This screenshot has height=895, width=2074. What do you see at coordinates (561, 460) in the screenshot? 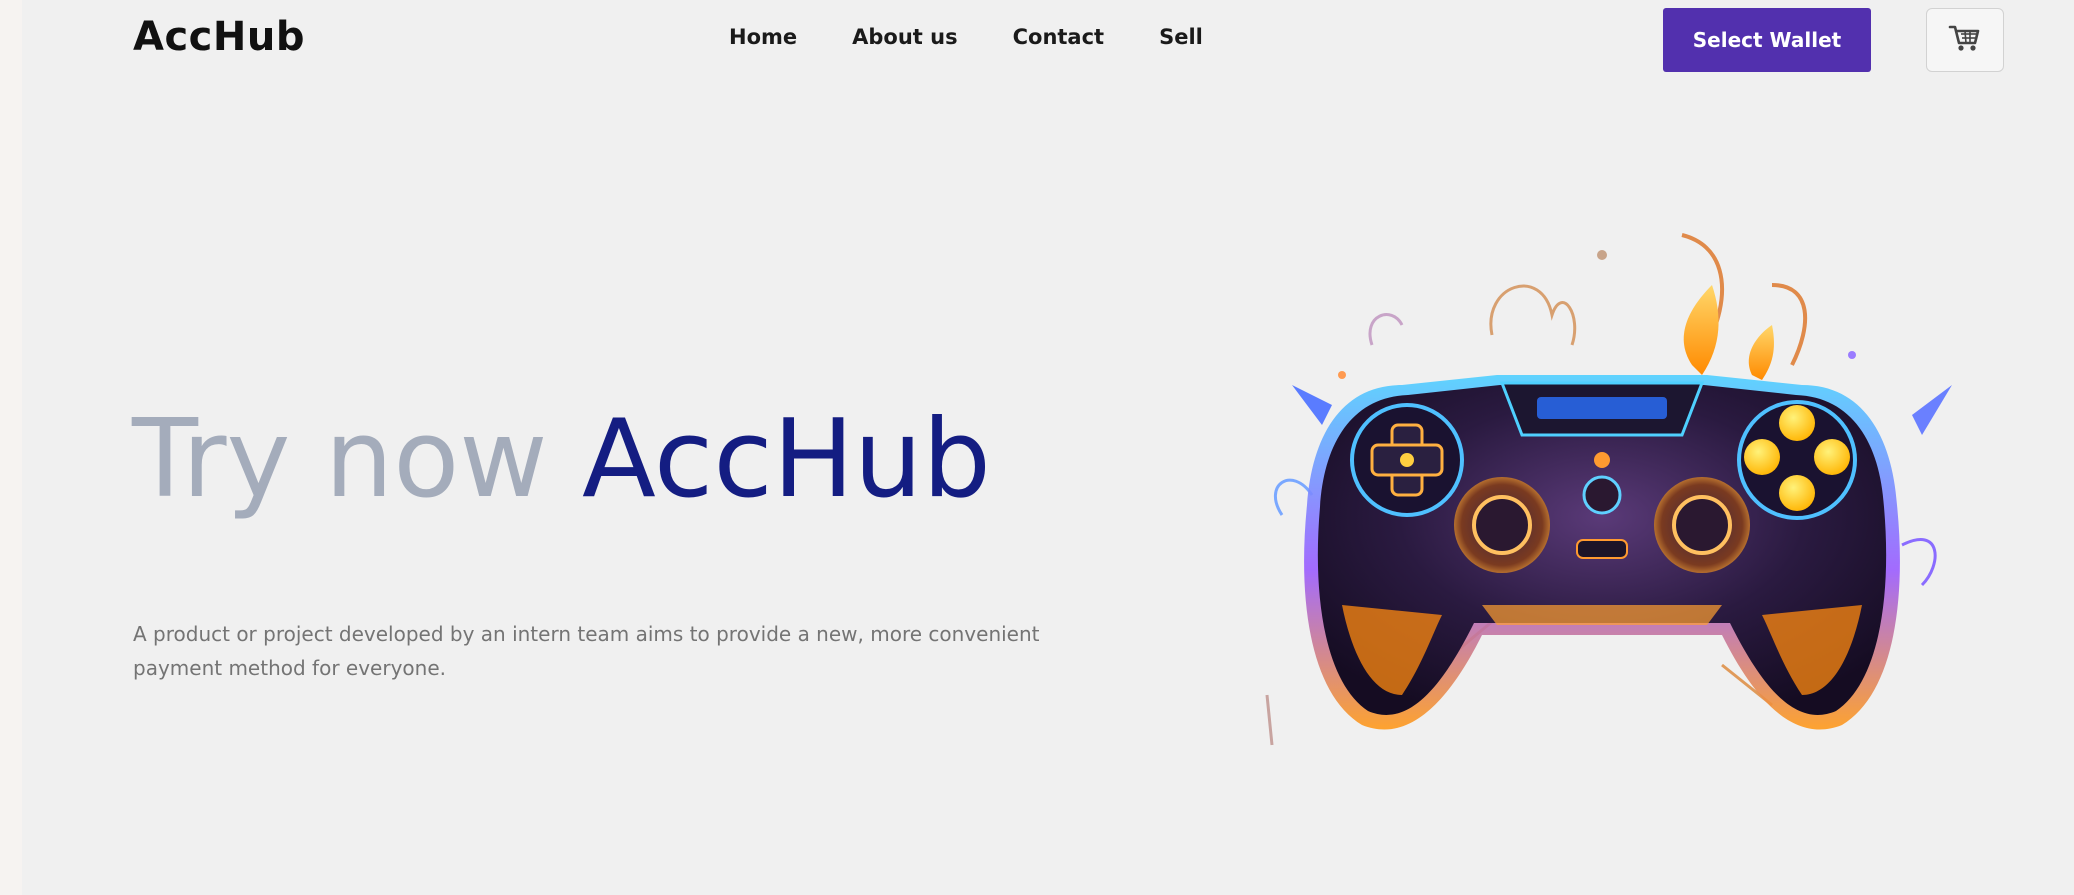
I see `hero-title: Try now AccHub` at bounding box center [561, 460].